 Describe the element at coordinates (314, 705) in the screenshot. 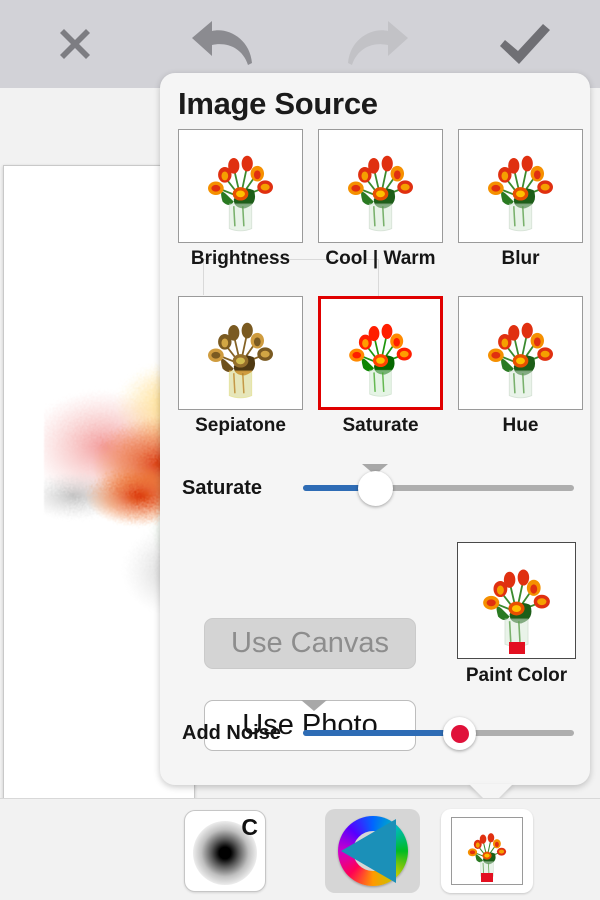

I see `add-noise-slider-marker` at that location.